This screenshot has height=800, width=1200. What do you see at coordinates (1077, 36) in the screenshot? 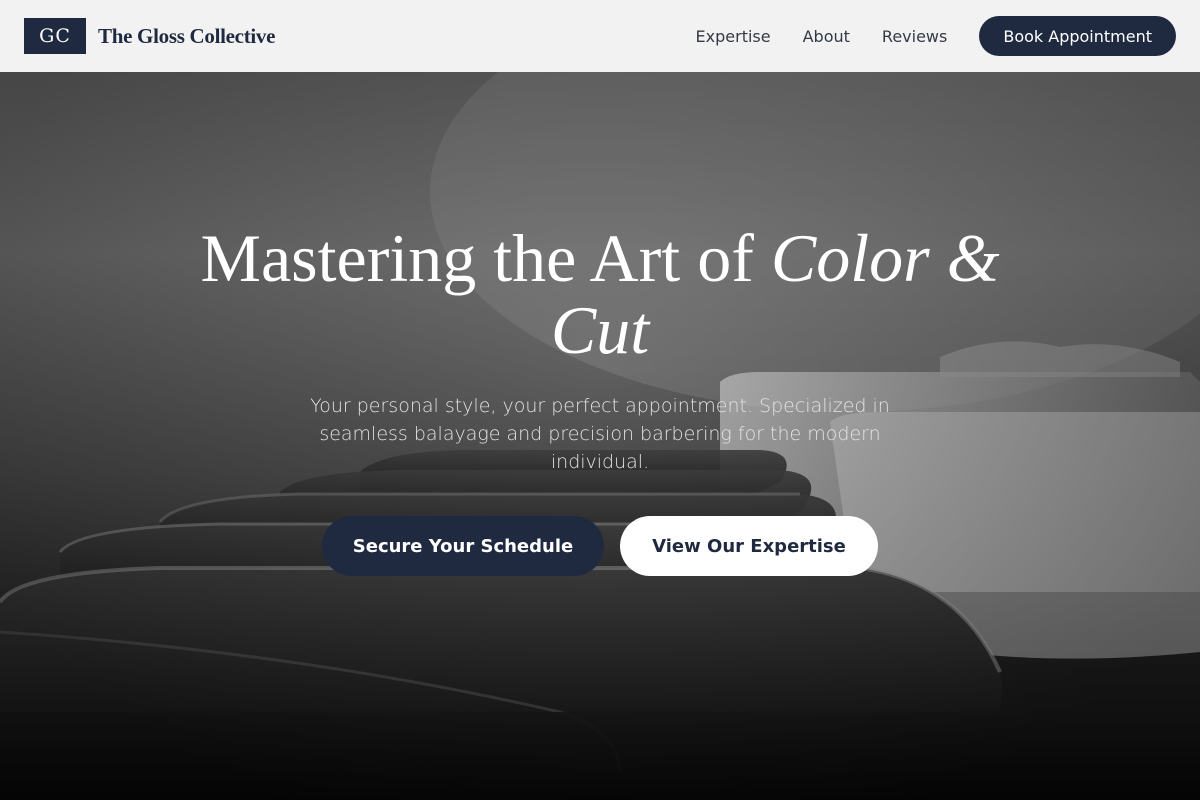
I see `book-appointment-button: Book Appointment` at bounding box center [1077, 36].